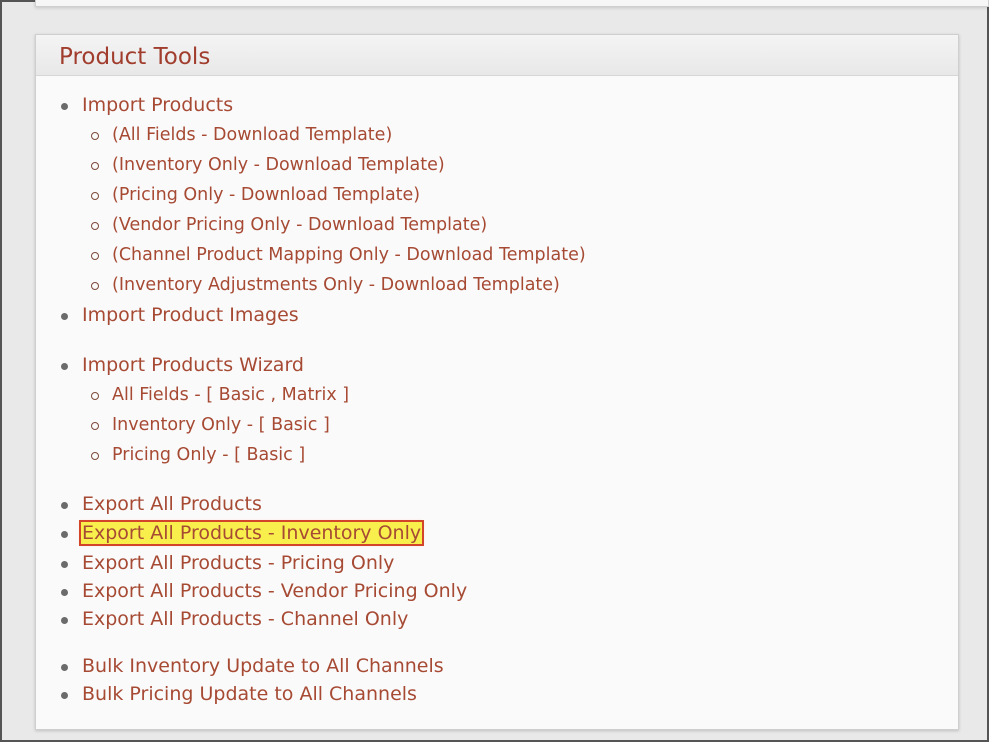  What do you see at coordinates (157, 105) in the screenshot?
I see `link-import-products: Import Products` at bounding box center [157, 105].